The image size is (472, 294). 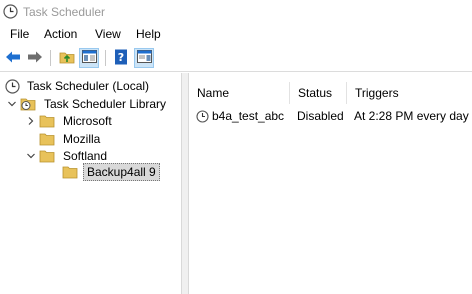 I want to click on column-header-triggers: Triggers, so click(x=409, y=93).